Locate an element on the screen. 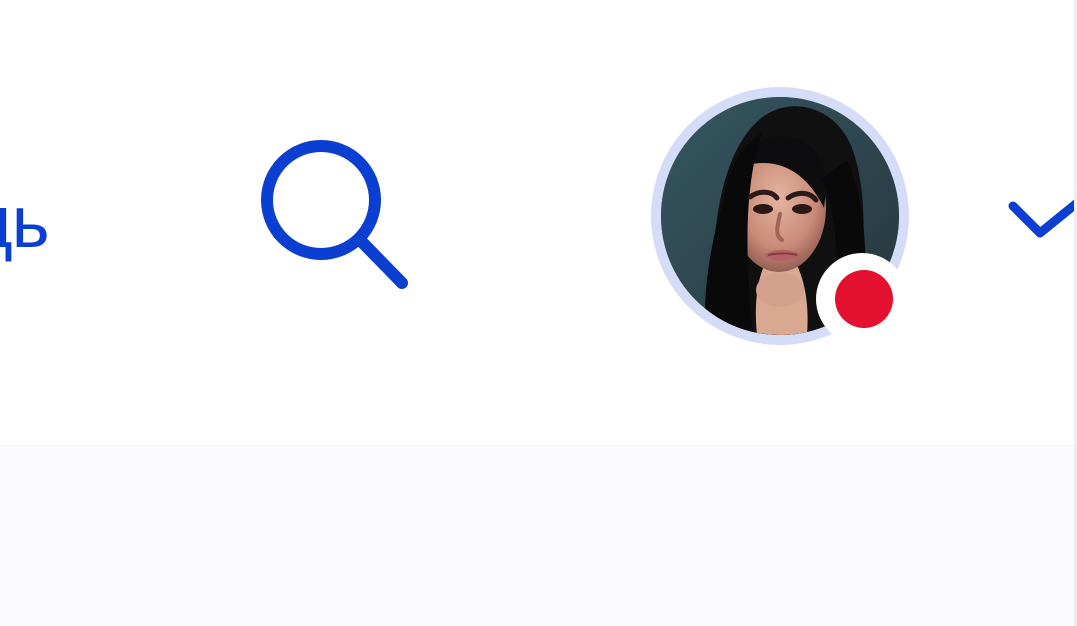 The image size is (1077, 626). status-dot is located at coordinates (864, 299).